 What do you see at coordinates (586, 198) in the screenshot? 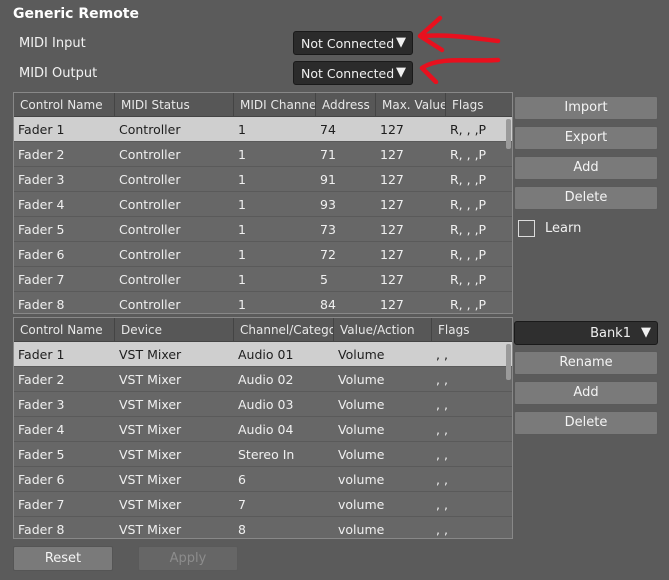
I see `delete-control-button: Delete` at bounding box center [586, 198].